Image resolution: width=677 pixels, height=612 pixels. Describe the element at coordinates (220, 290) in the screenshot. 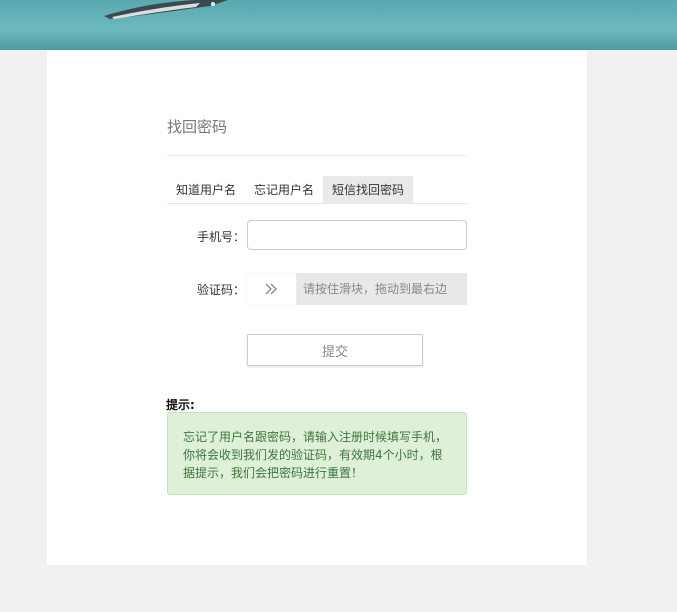

I see `captcha-label: 验证码：` at that location.